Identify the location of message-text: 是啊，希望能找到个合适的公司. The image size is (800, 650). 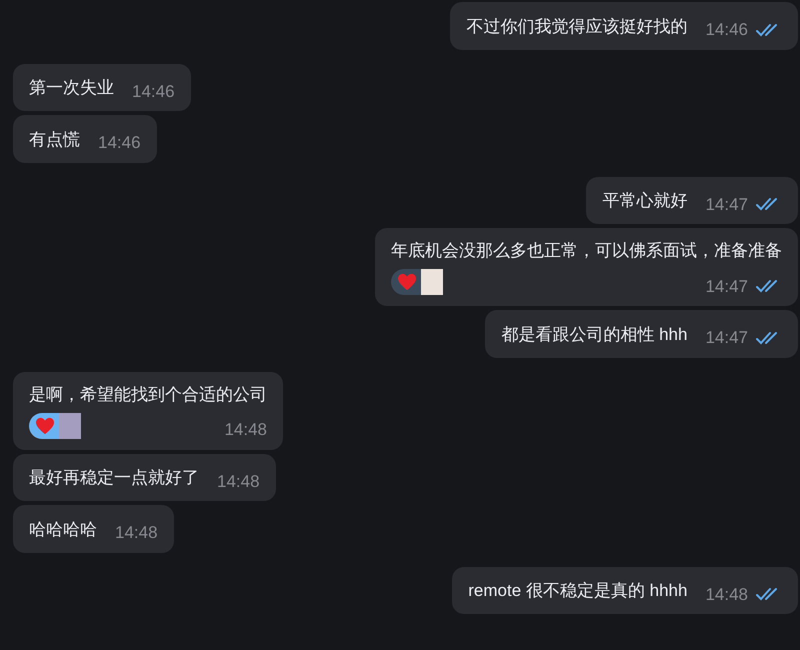
(148, 395).